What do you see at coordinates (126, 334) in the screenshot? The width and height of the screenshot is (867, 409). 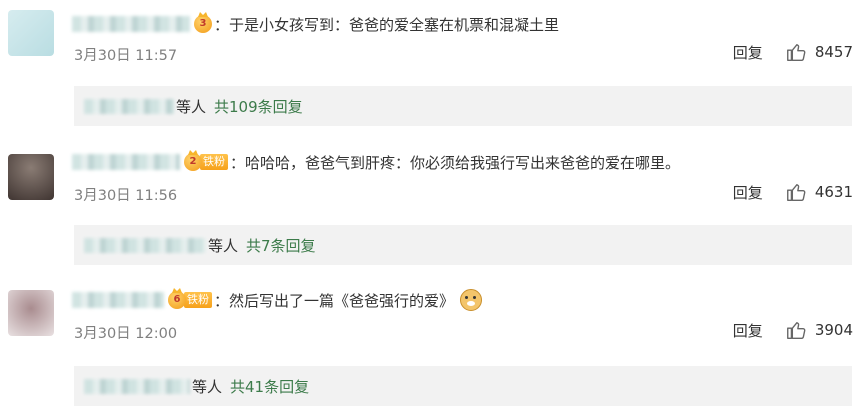 I see `comment-time: 3月30日 12:00` at bounding box center [126, 334].